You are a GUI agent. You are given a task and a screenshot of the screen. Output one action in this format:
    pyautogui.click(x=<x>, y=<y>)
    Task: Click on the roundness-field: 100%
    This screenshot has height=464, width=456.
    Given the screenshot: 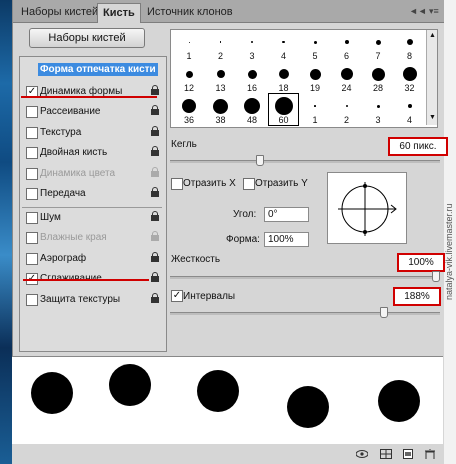 What is the action you would take?
    pyautogui.click(x=286, y=239)
    